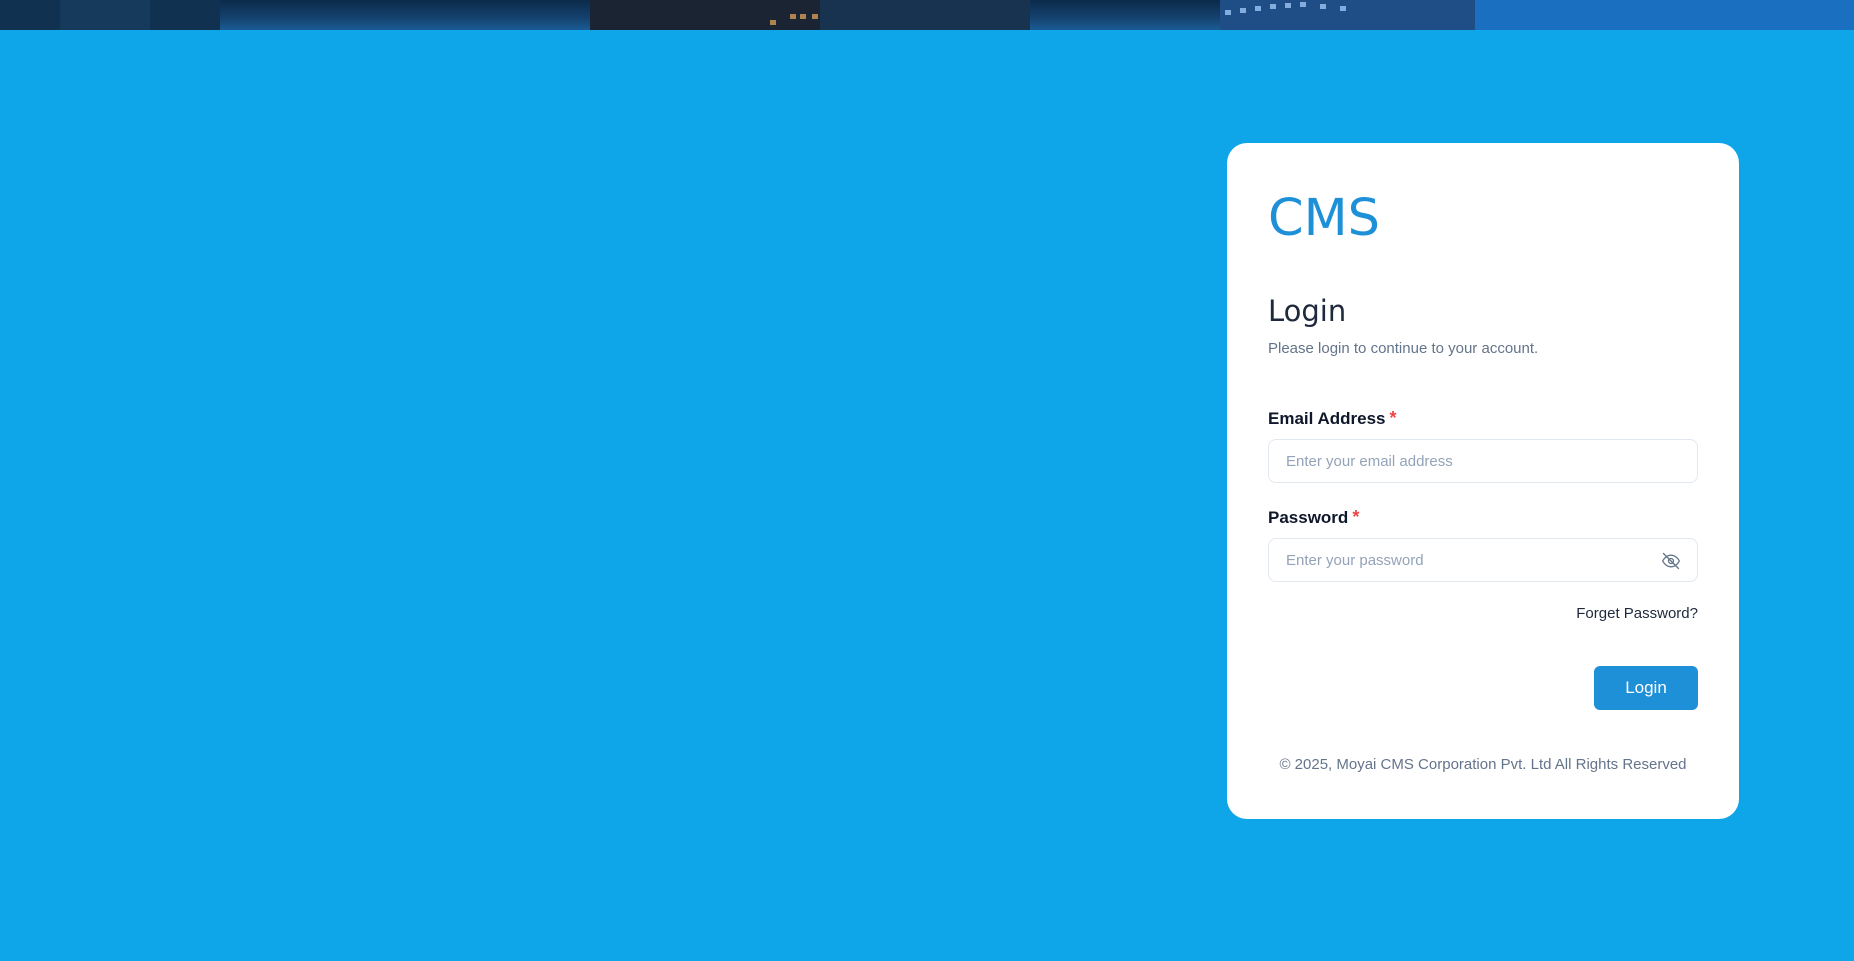 The image size is (1854, 961). Describe the element at coordinates (1483, 517) in the screenshot. I see `password-label: Password *` at that location.